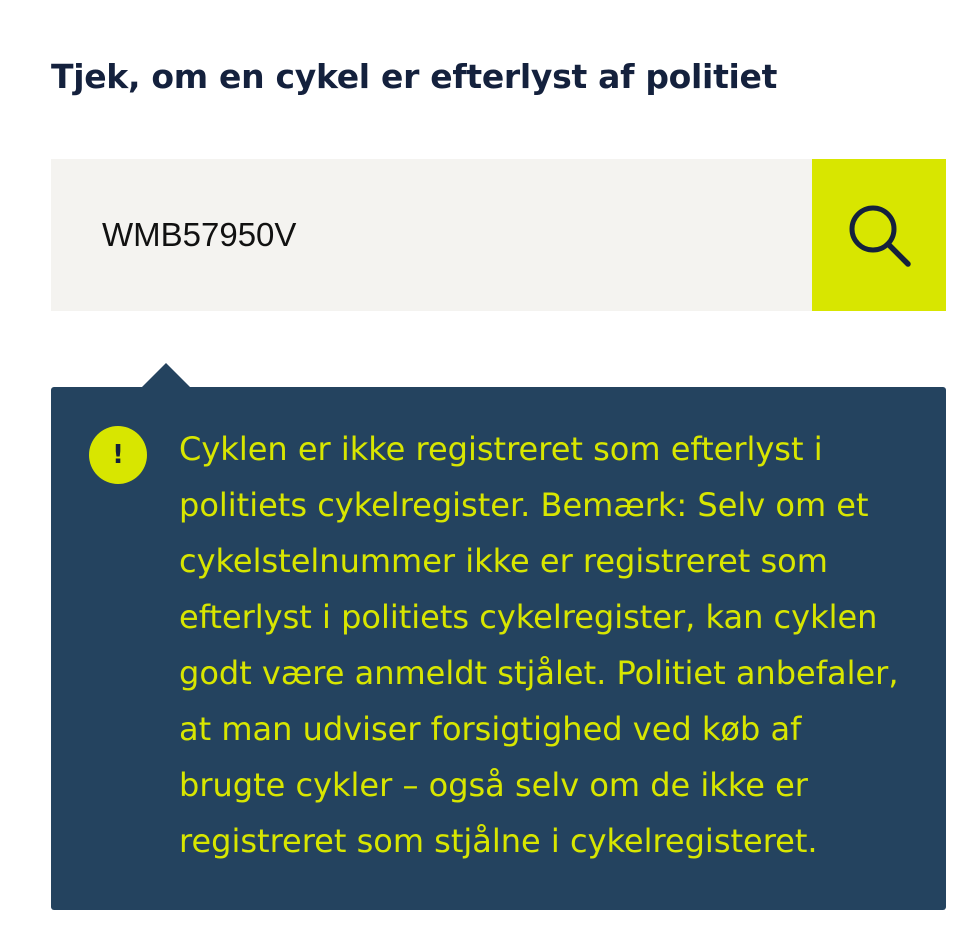  I want to click on bike-frame-number-input, so click(431, 235).